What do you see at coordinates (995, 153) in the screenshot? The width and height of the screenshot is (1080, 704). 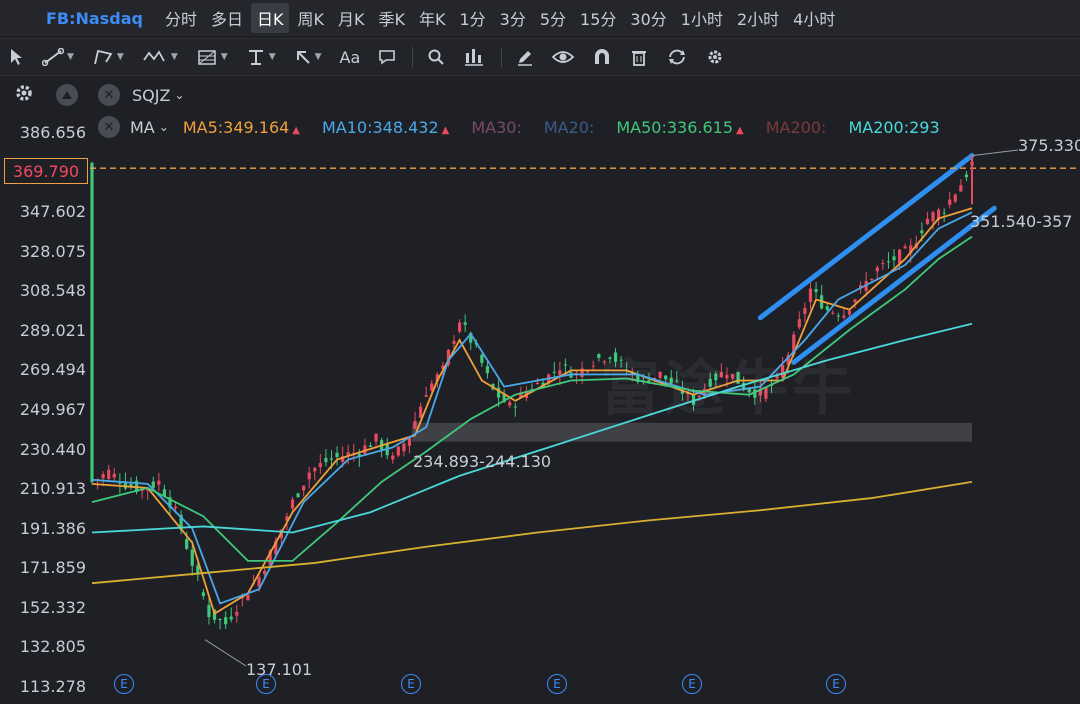 I see `high-leader-line` at bounding box center [995, 153].